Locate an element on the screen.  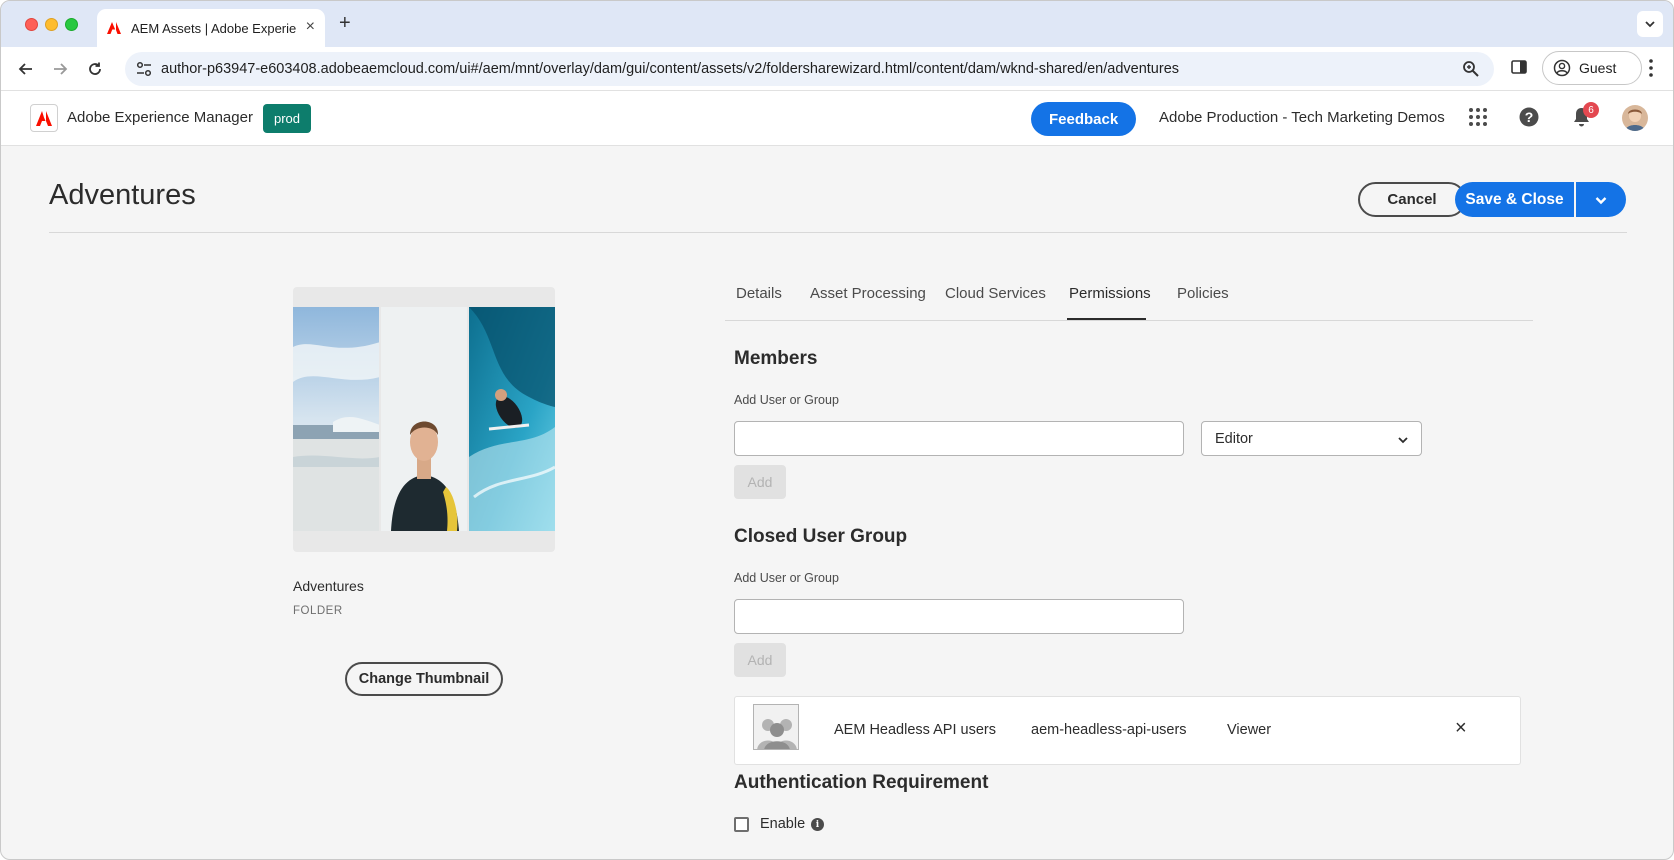
cug-heading: Closed User Group is located at coordinates (821, 536).